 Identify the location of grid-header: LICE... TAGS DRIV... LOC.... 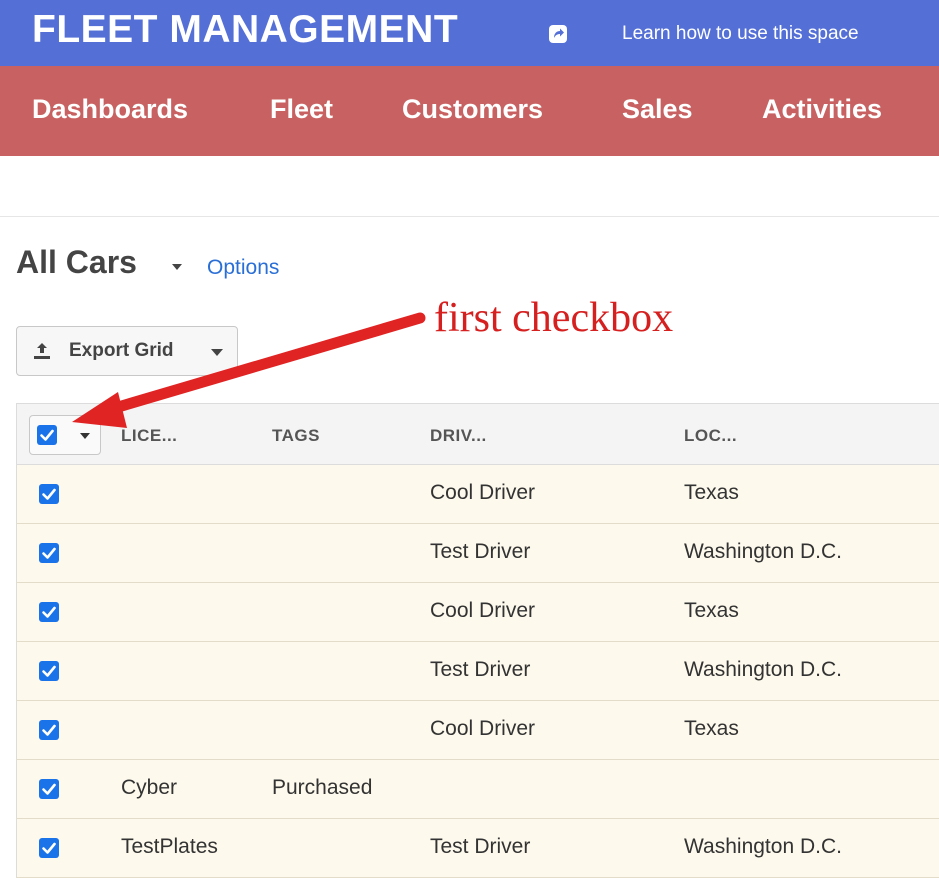
(477, 434).